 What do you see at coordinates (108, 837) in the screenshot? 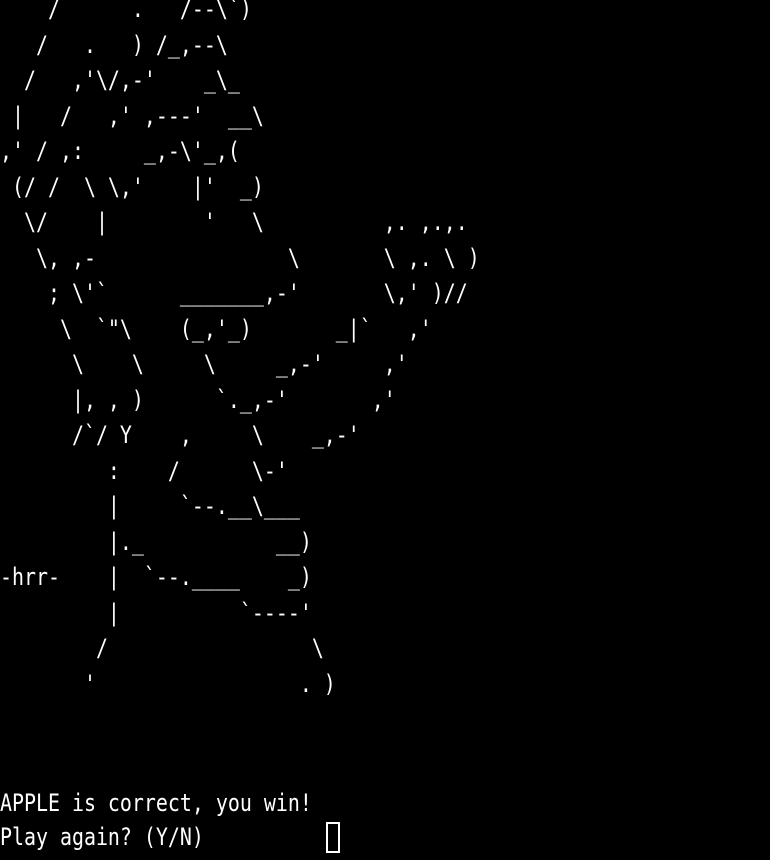
I see `play-again-prompt: Play again? (Y/N)` at bounding box center [108, 837].